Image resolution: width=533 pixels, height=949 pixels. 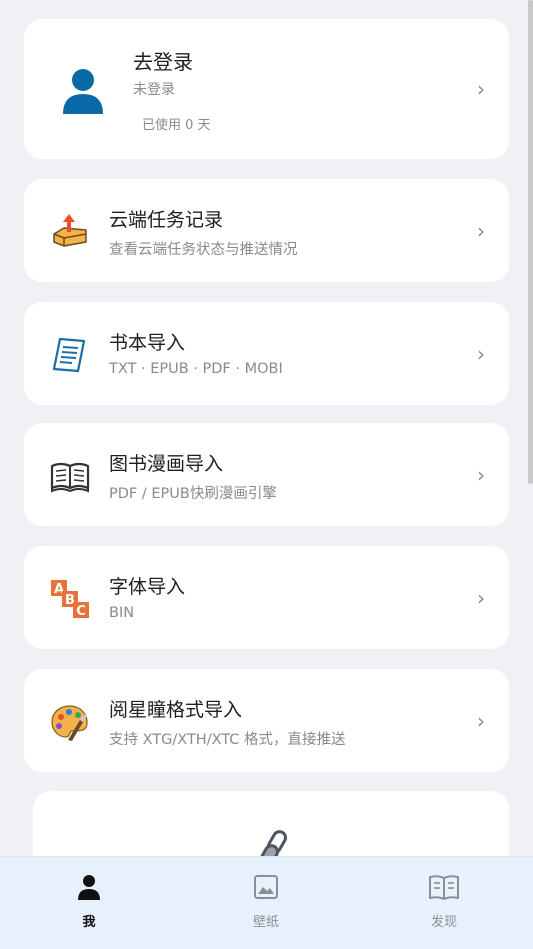 I want to click on tab-wallpaper: 壁纸, so click(x=266, y=903).